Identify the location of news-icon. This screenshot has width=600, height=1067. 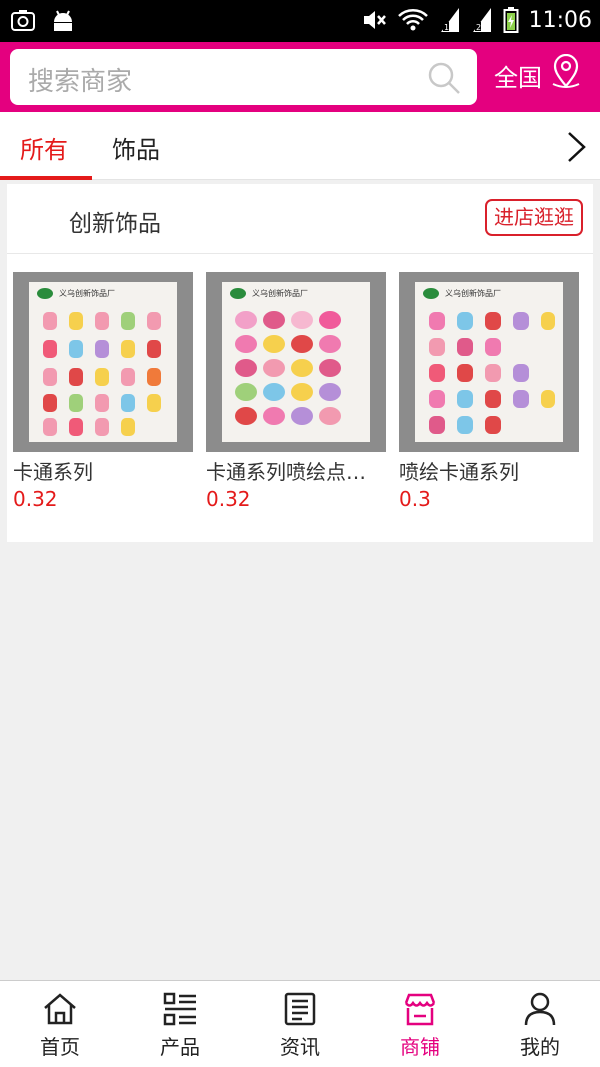
(300, 1009).